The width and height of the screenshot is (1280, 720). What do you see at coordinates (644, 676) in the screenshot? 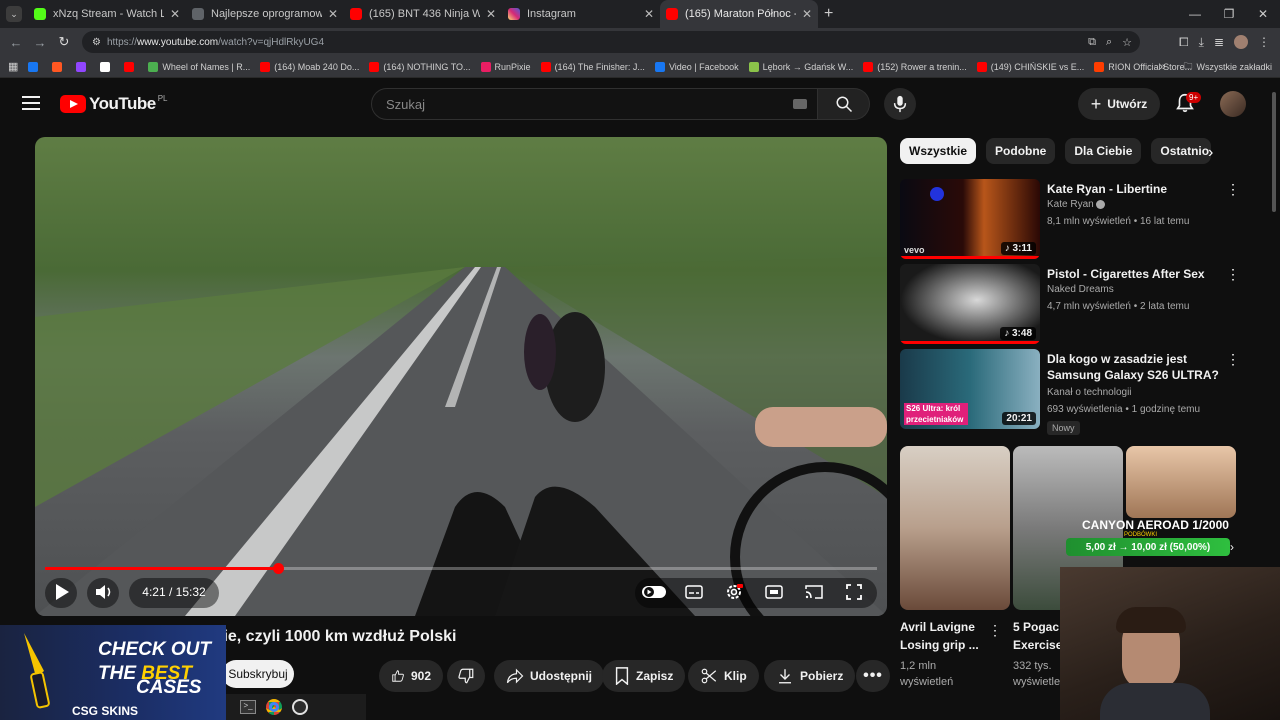
I see `save-button: Zapisz` at bounding box center [644, 676].